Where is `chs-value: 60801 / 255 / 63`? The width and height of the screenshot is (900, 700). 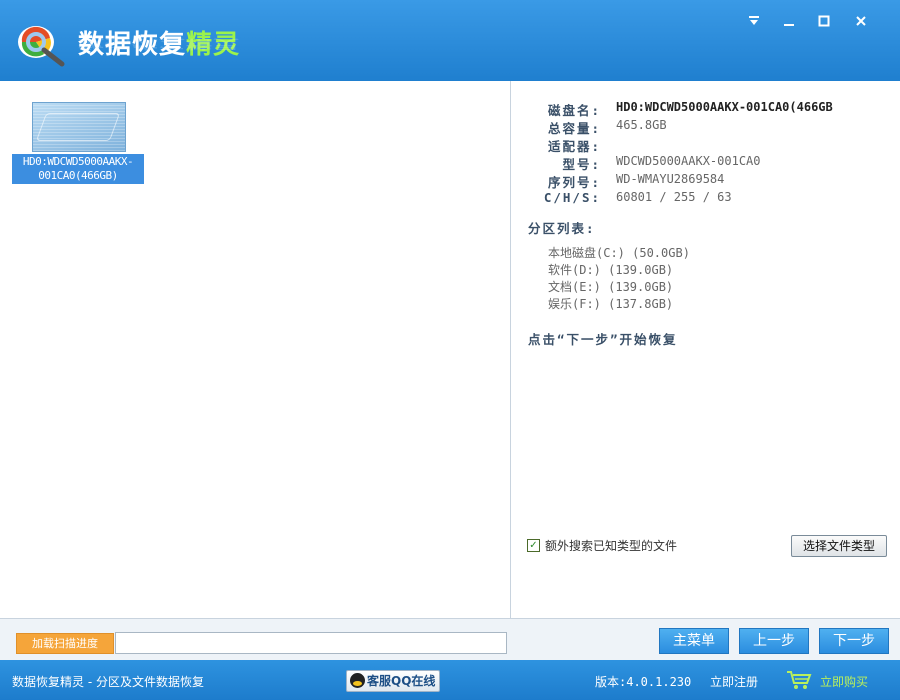 chs-value: 60801 / 255 / 63 is located at coordinates (674, 197).